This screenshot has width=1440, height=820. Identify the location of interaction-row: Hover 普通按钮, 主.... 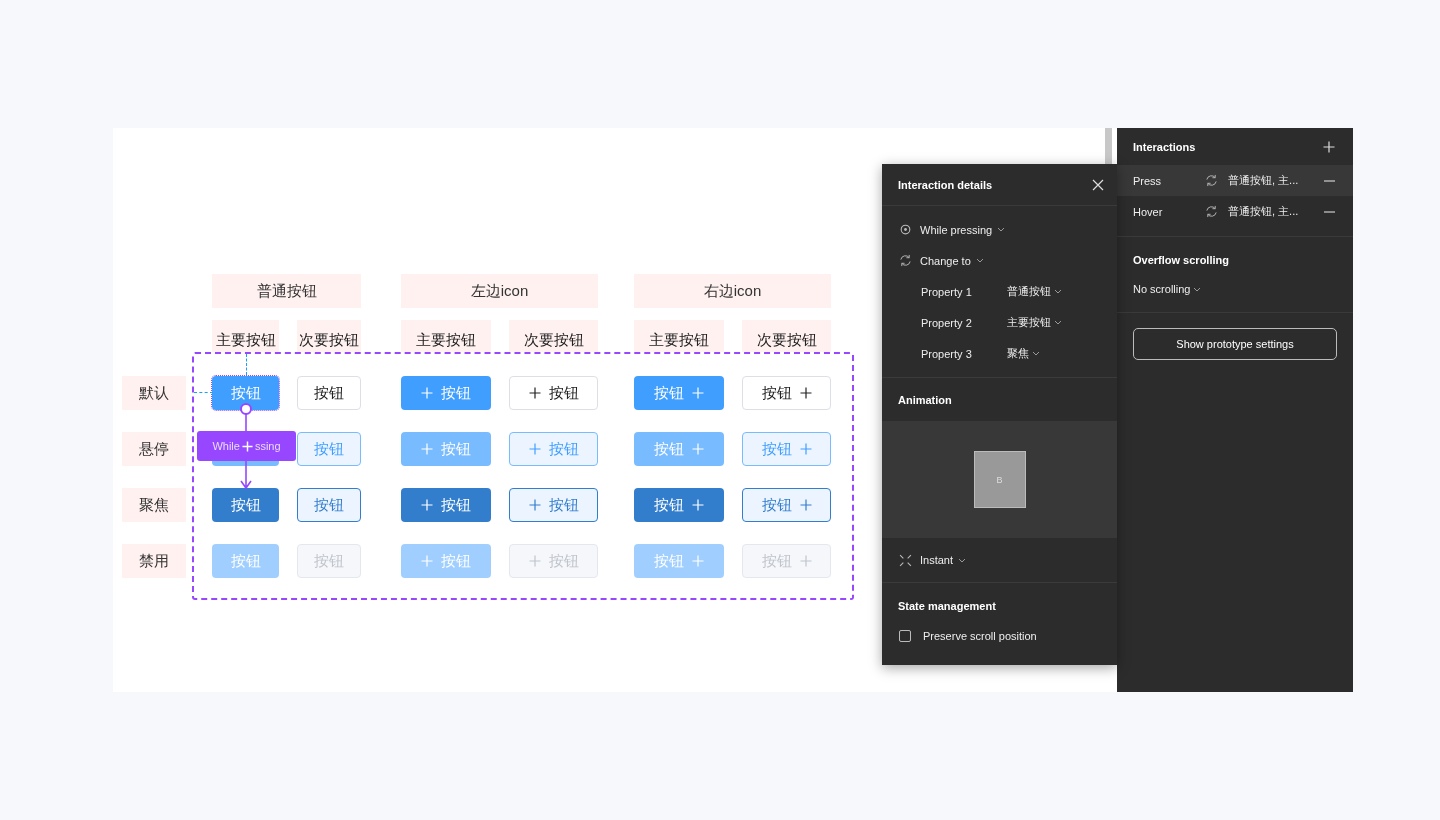
(1235, 211).